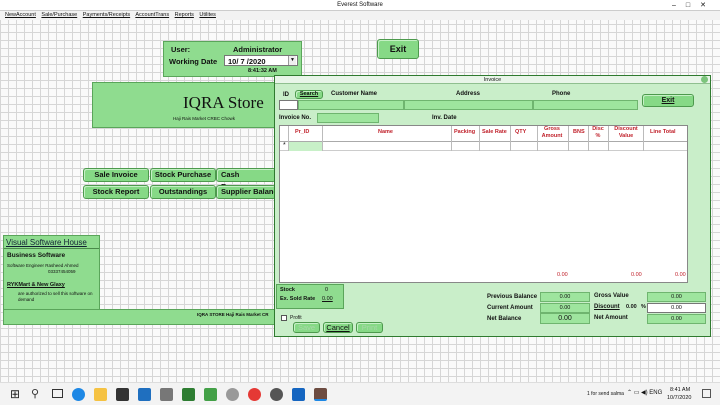 This screenshot has height=405, width=720. What do you see at coordinates (62, 271) in the screenshot?
I see `vendor-phone: 03337454059` at bounding box center [62, 271].